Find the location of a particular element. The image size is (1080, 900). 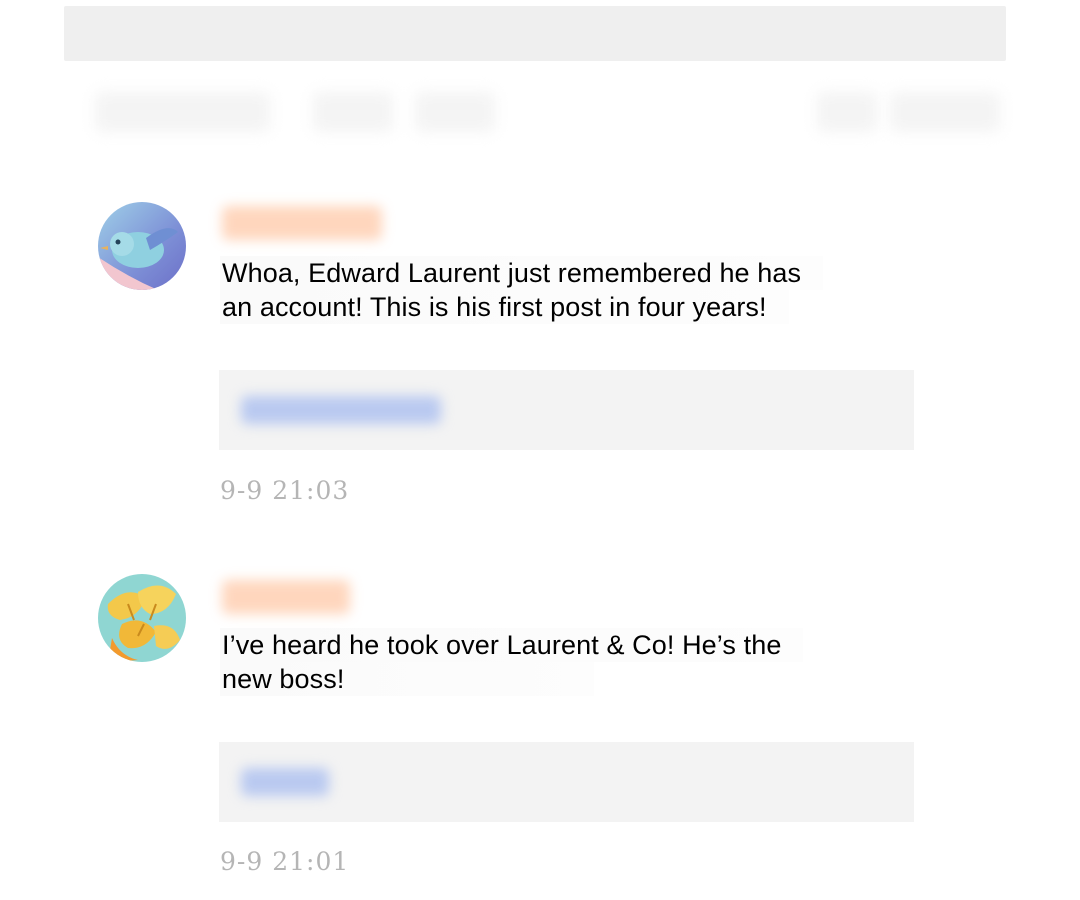

blurred-tab-row is located at coordinates (547, 113).